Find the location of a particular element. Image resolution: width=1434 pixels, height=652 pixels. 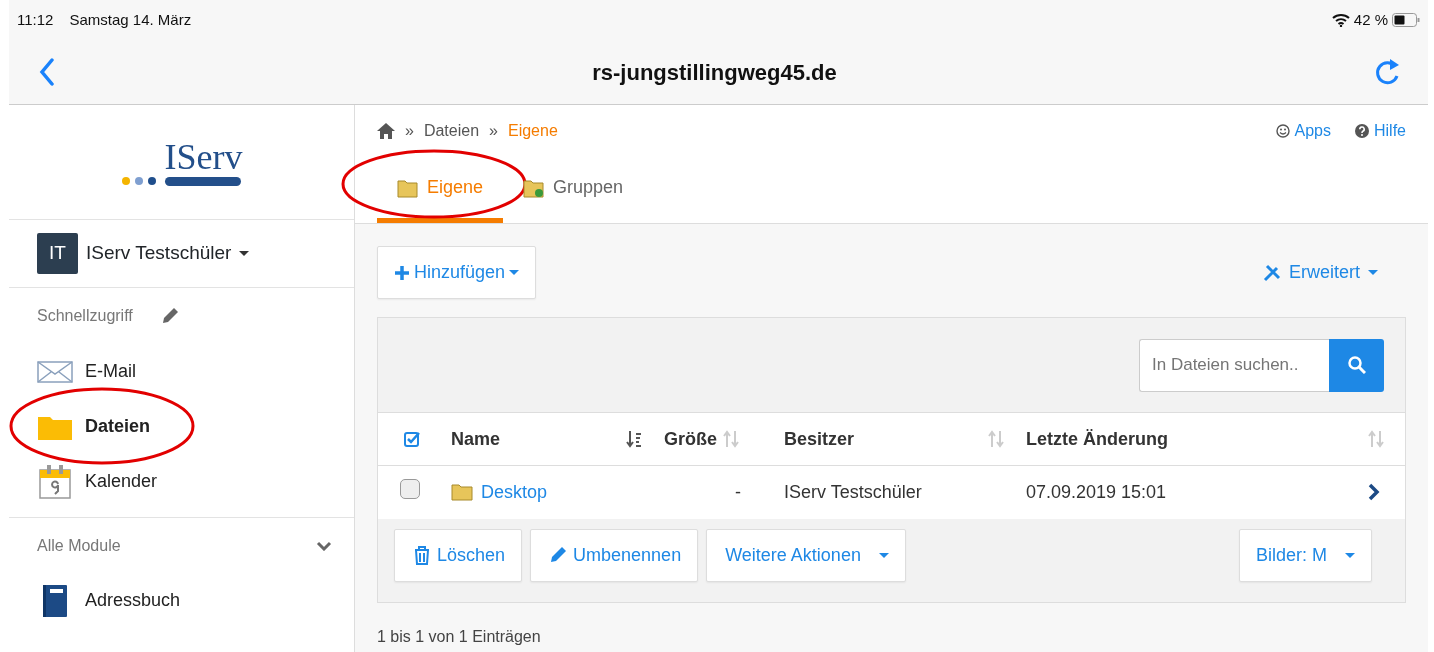

add-button: Hinzufügen is located at coordinates (457, 272).